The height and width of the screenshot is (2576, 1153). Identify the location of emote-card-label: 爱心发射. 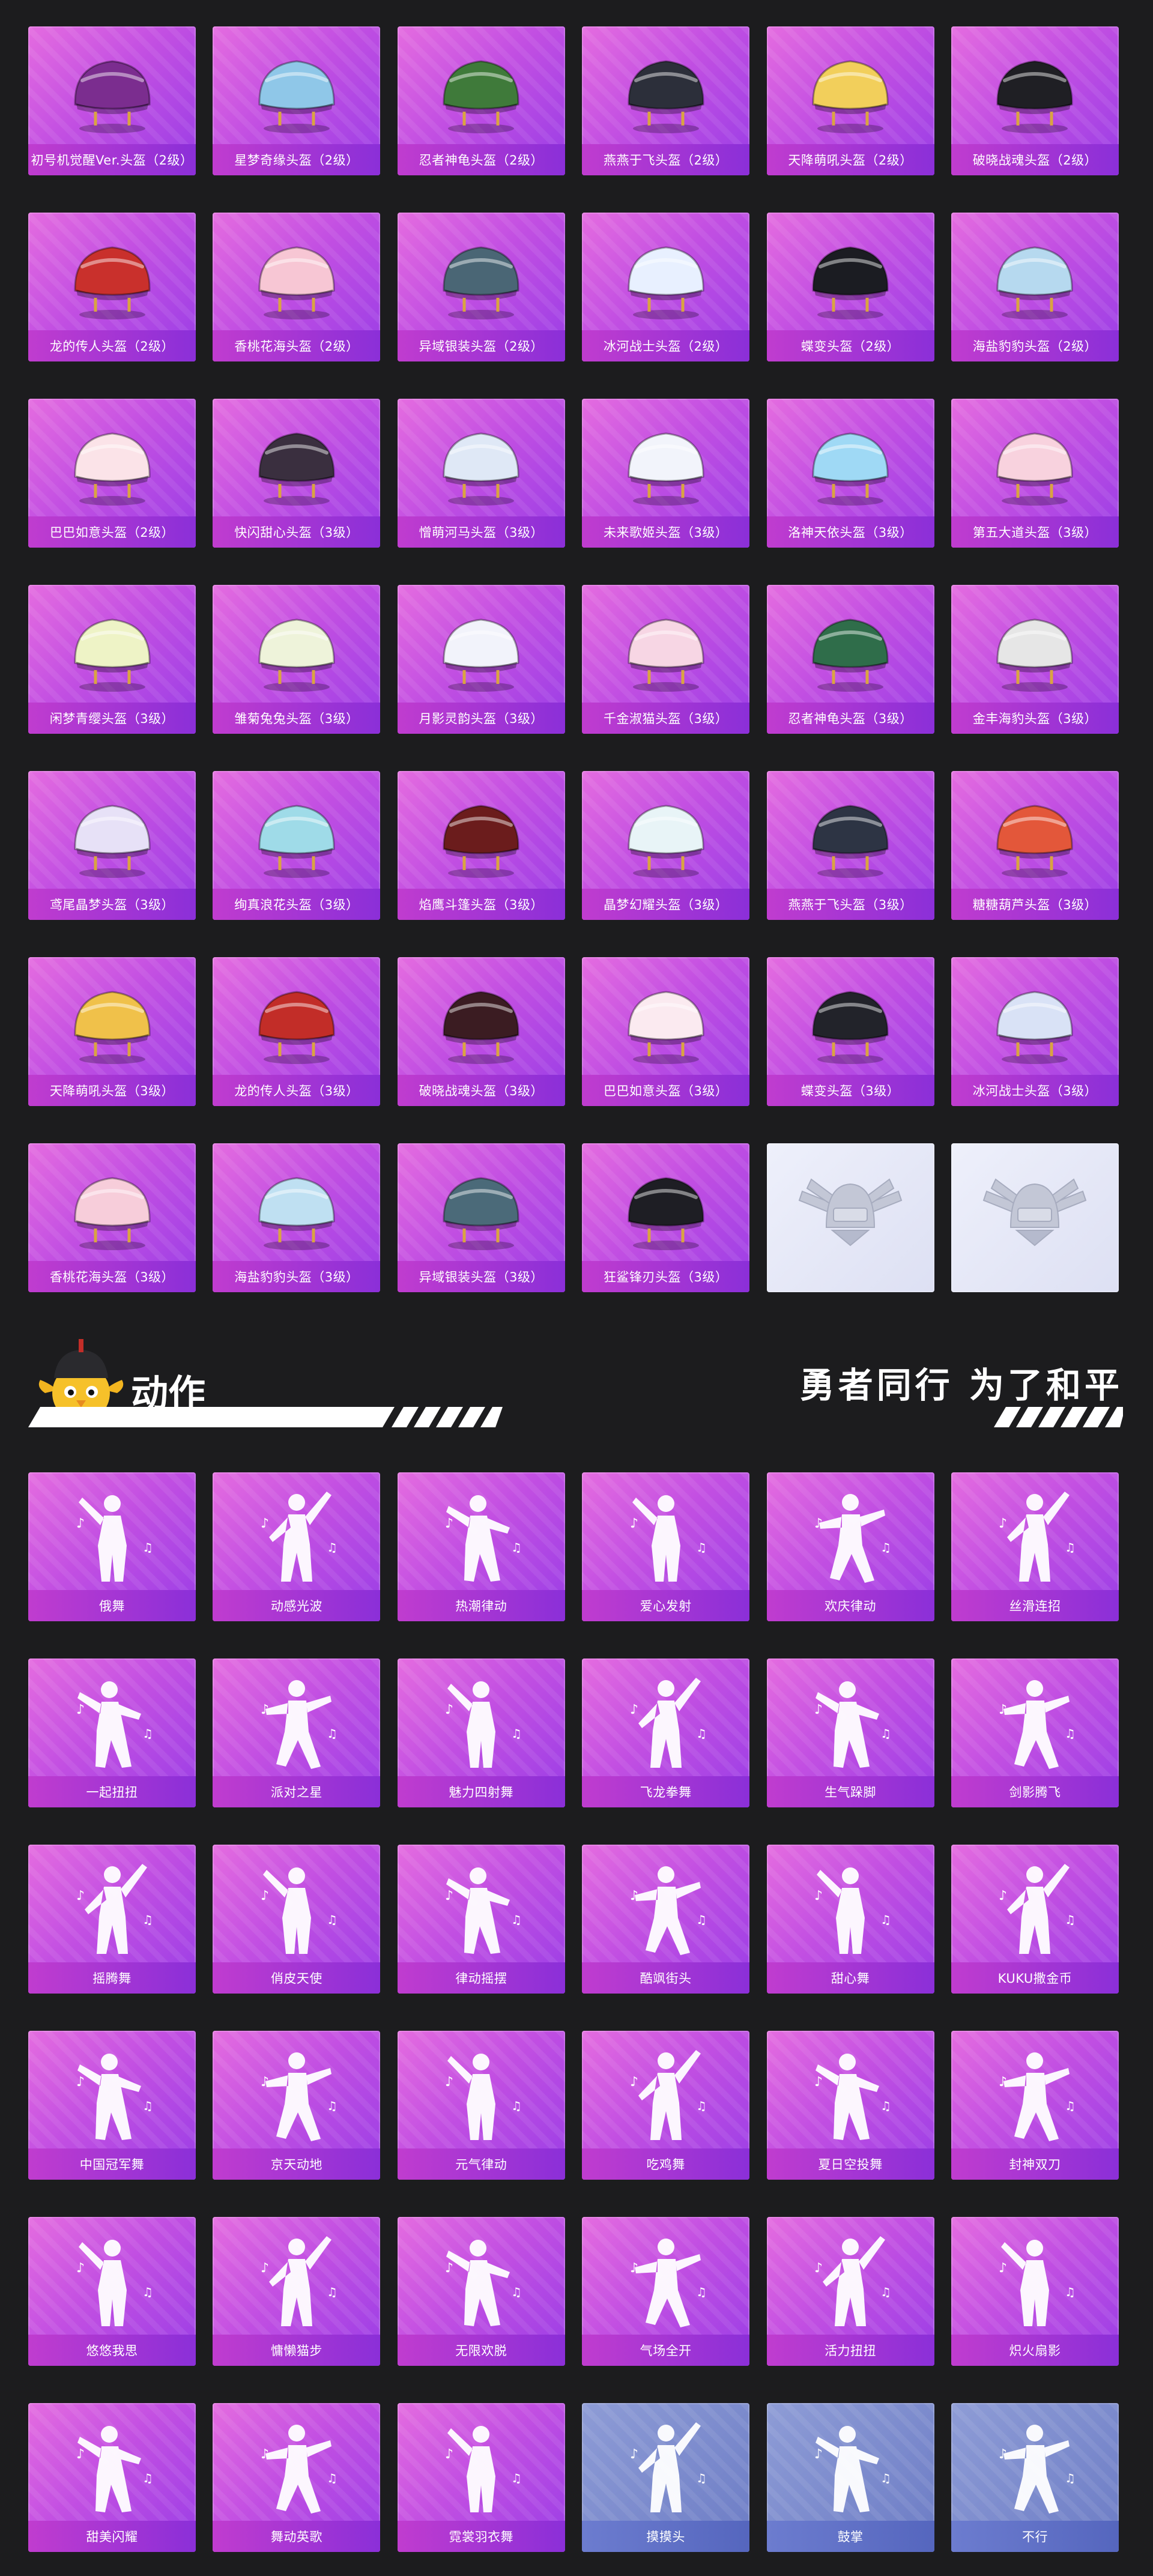
(666, 1606).